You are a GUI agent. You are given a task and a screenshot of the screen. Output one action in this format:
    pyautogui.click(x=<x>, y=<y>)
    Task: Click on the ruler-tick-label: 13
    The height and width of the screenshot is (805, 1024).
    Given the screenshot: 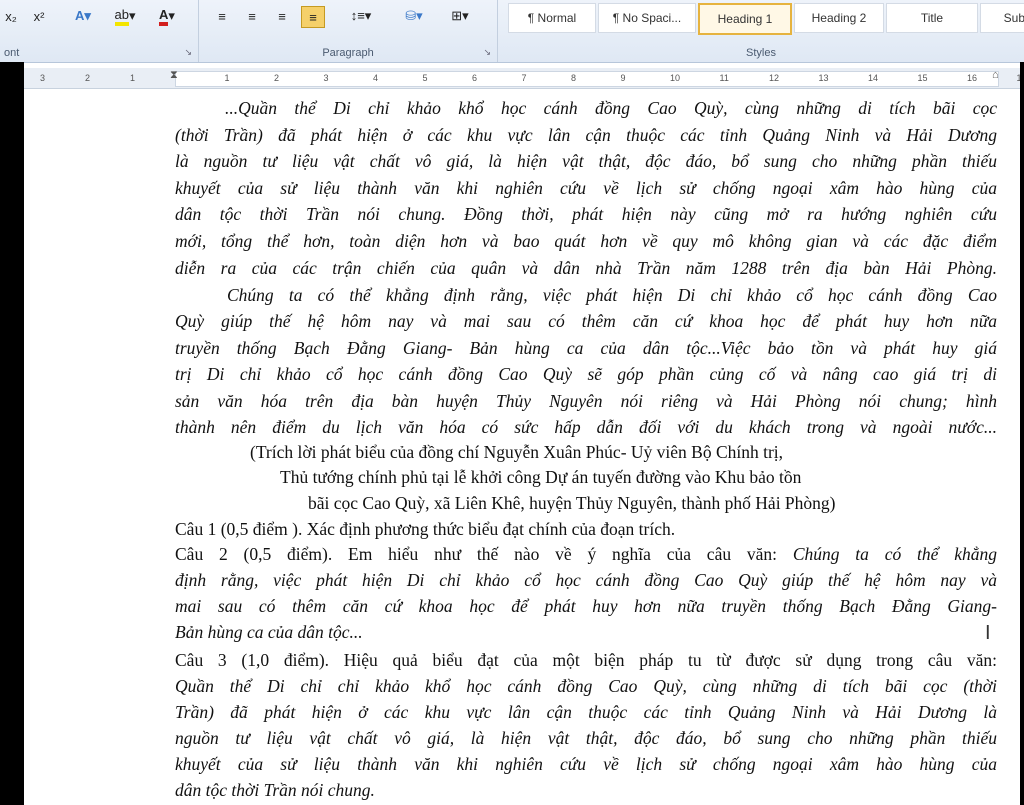 What is the action you would take?
    pyautogui.click(x=823, y=78)
    